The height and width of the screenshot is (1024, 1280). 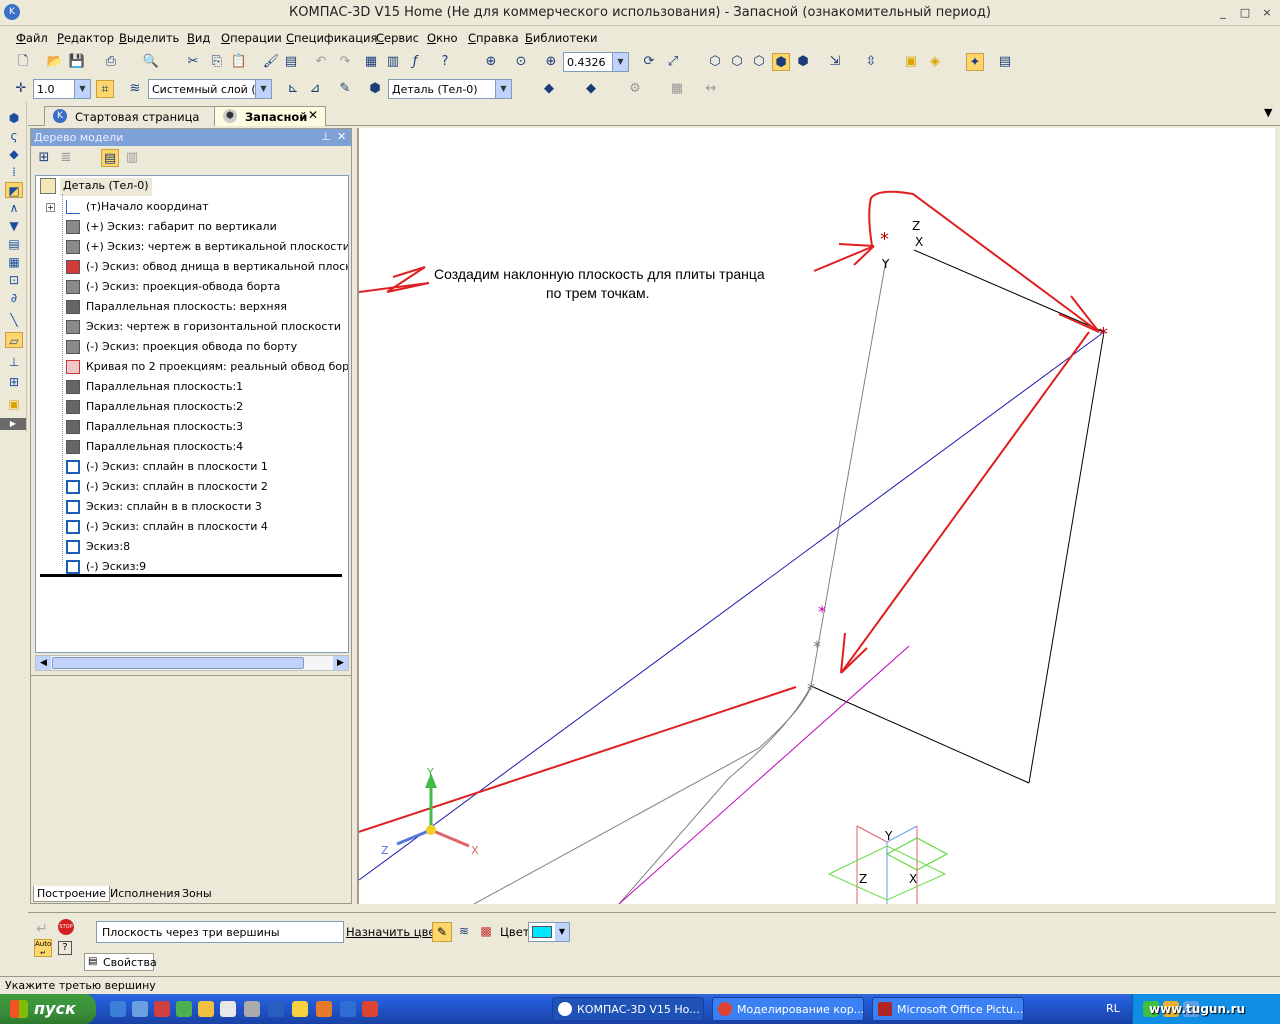 I want to click on tree-node: Эскиз: сплайн в в плоскости 3, so click(x=164, y=507).